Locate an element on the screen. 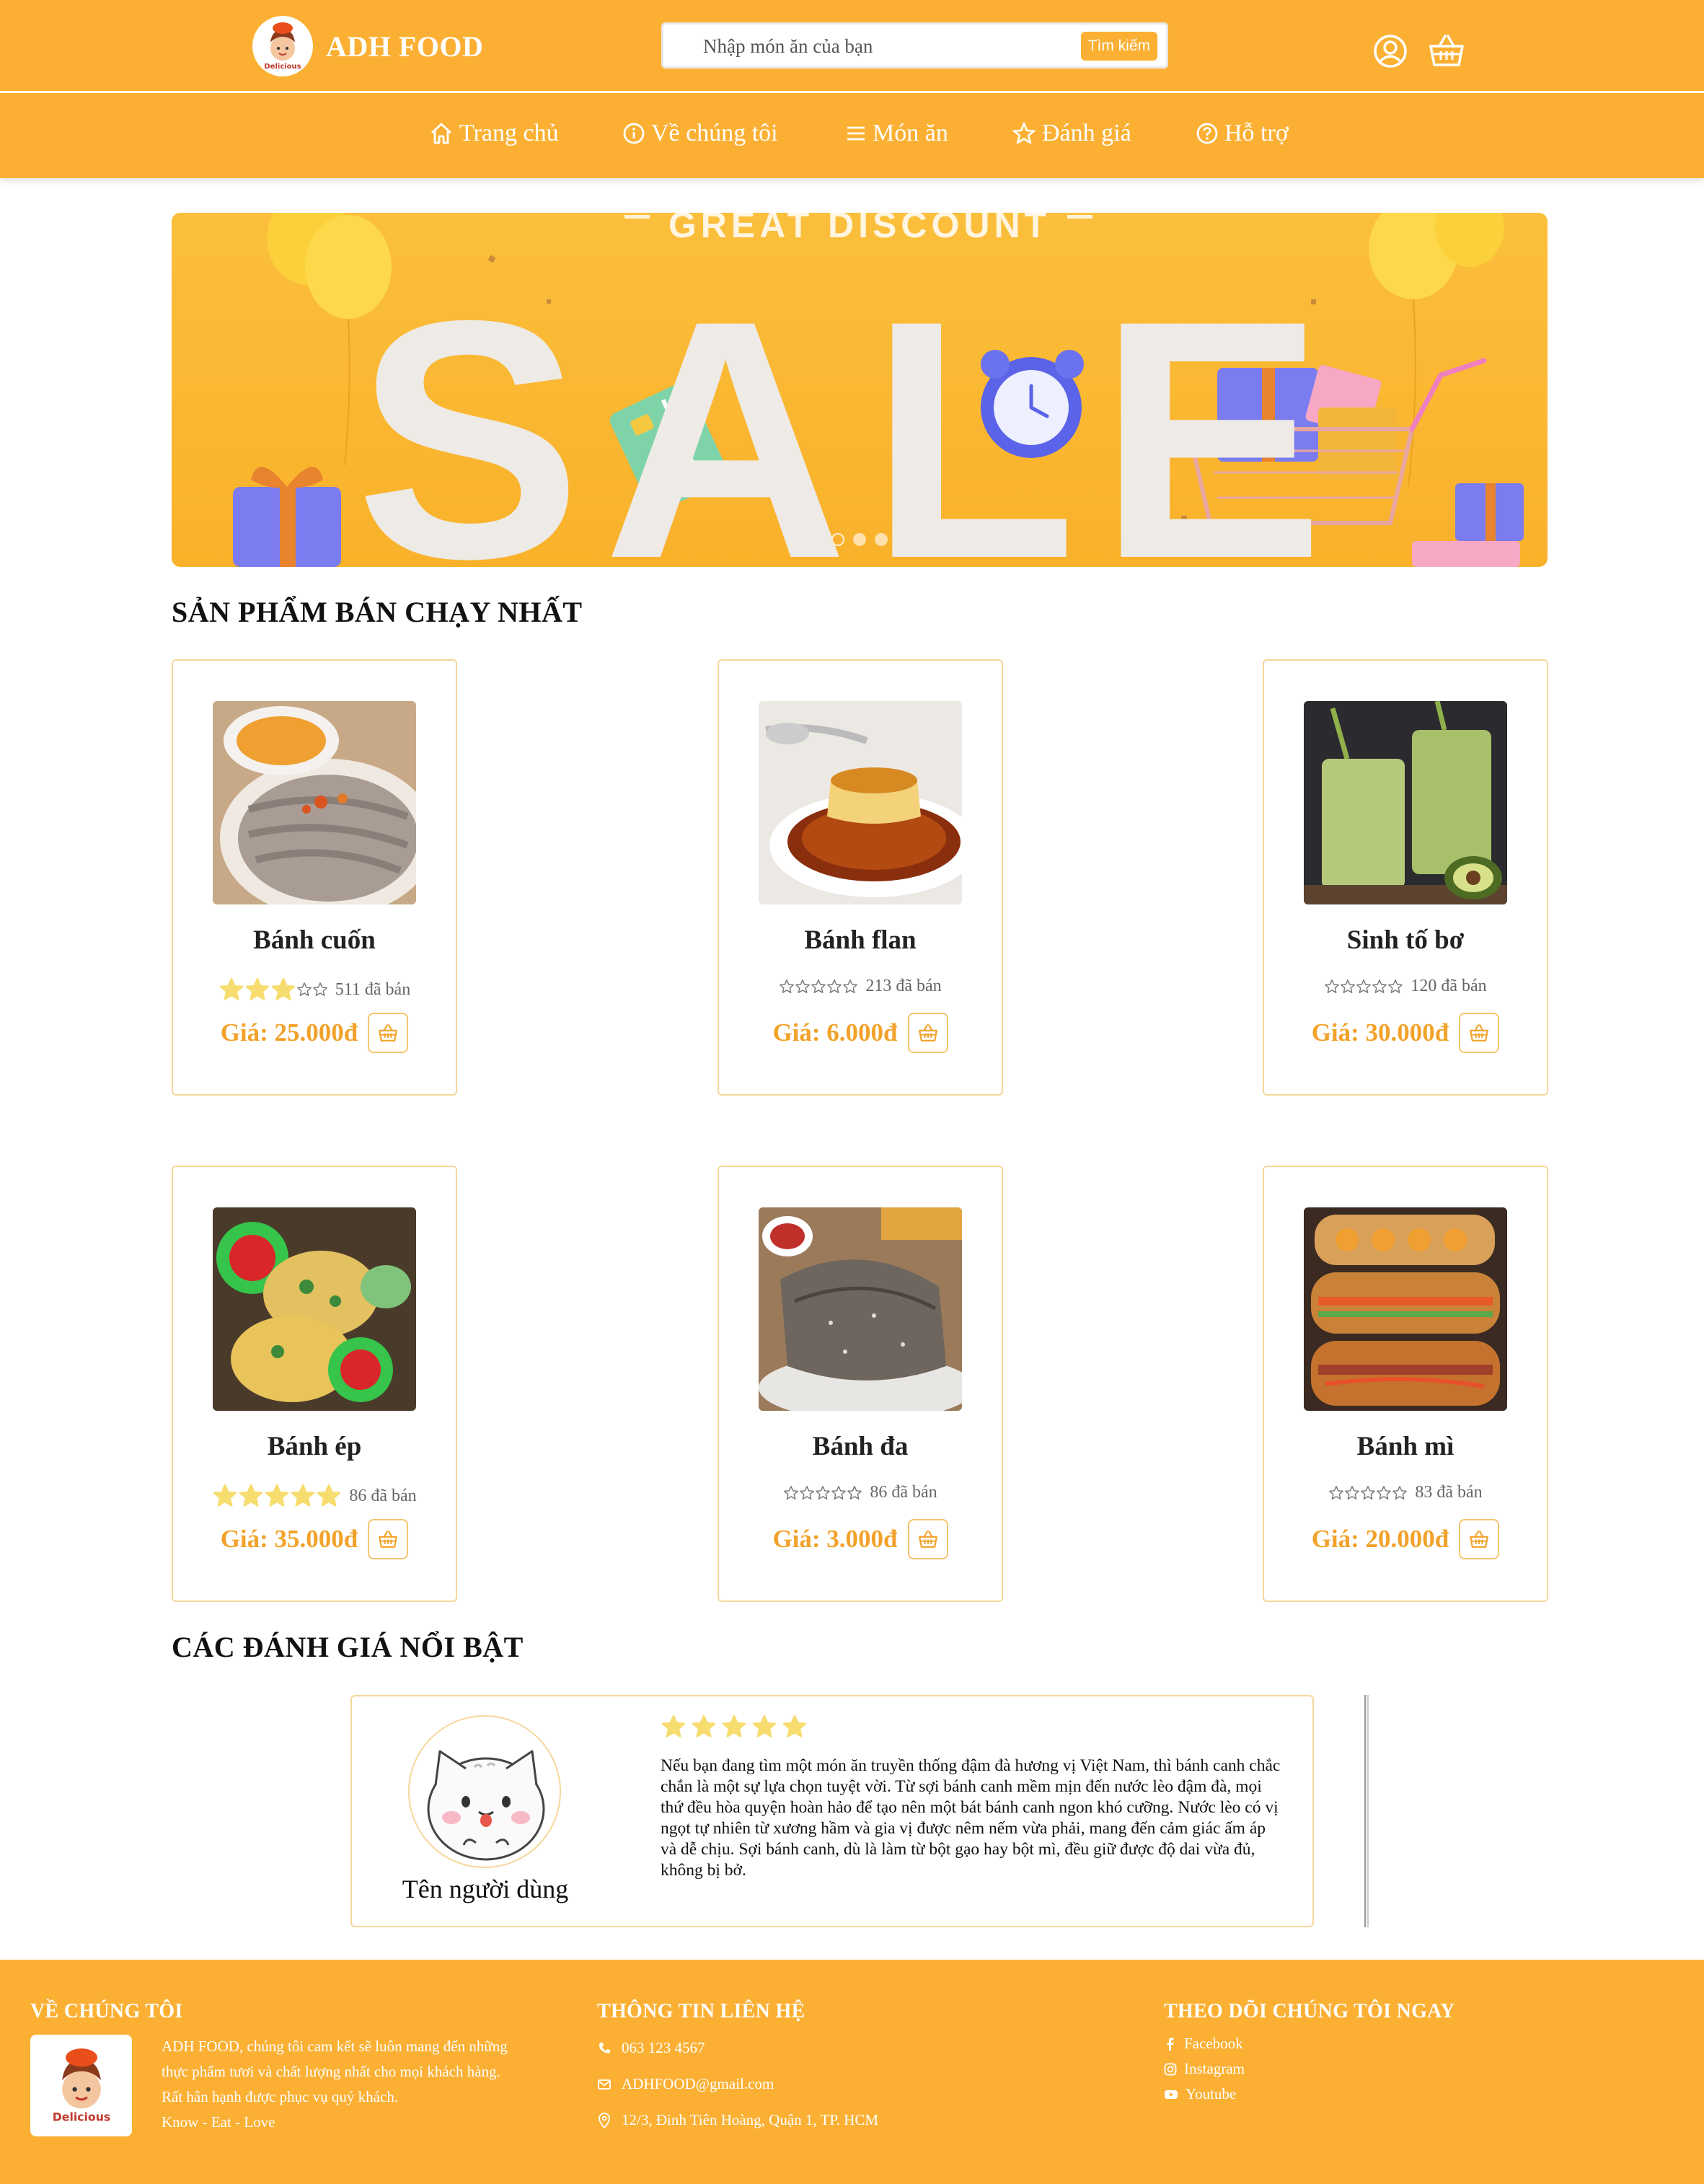 This screenshot has width=1704, height=2184. social-facebook-link: Facebook is located at coordinates (1204, 2044).